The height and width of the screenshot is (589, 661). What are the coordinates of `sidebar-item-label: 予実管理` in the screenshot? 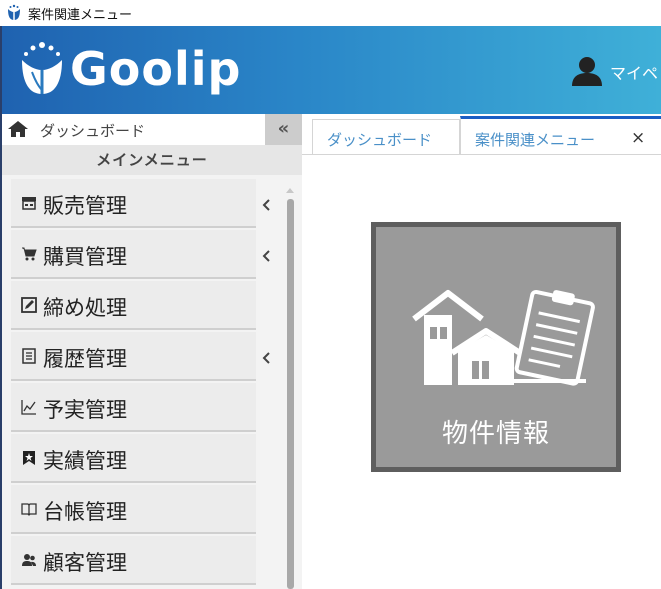 It's located at (85, 410).